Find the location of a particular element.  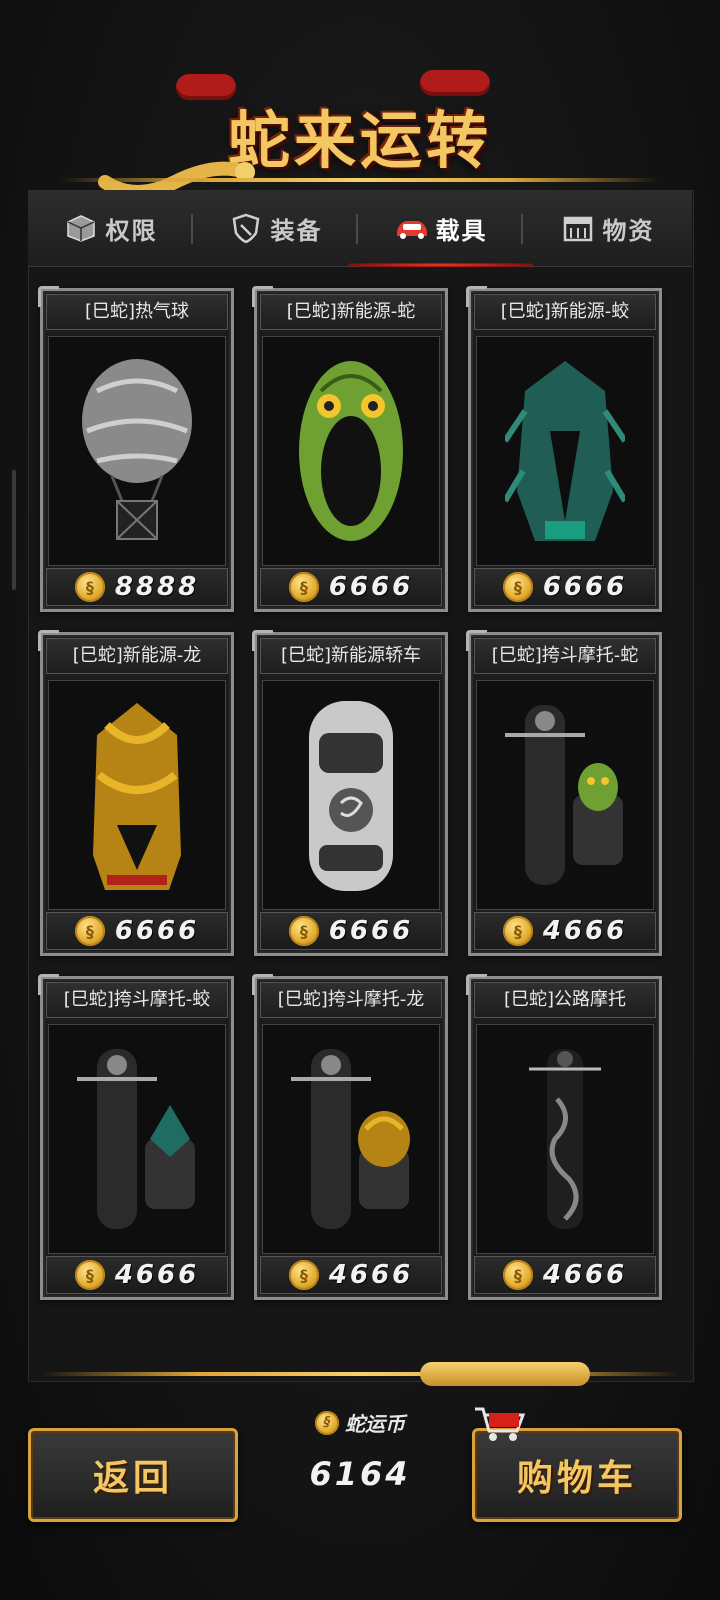

item-card: [巳蛇]挎斗摩托-蛇 § 4666 is located at coordinates (564, 793).